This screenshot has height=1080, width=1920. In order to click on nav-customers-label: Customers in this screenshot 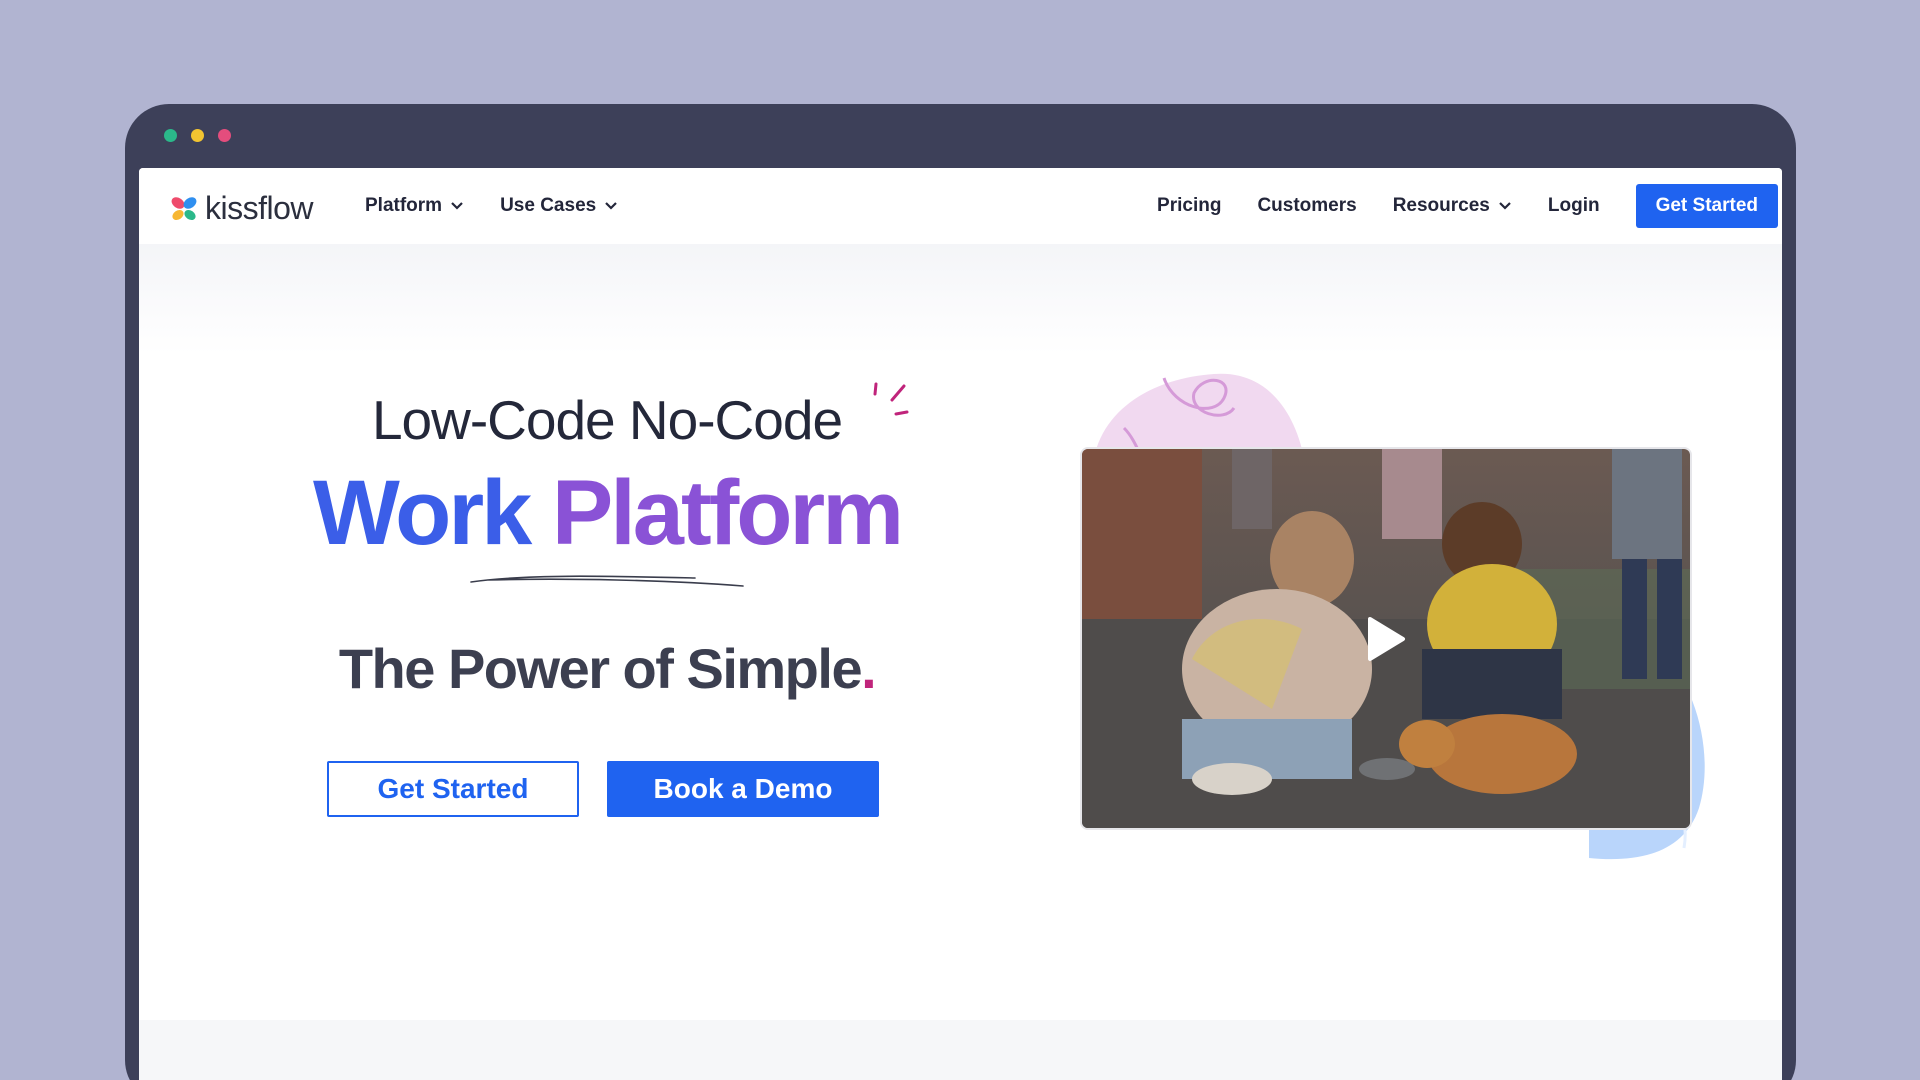, I will do `click(1307, 205)`.